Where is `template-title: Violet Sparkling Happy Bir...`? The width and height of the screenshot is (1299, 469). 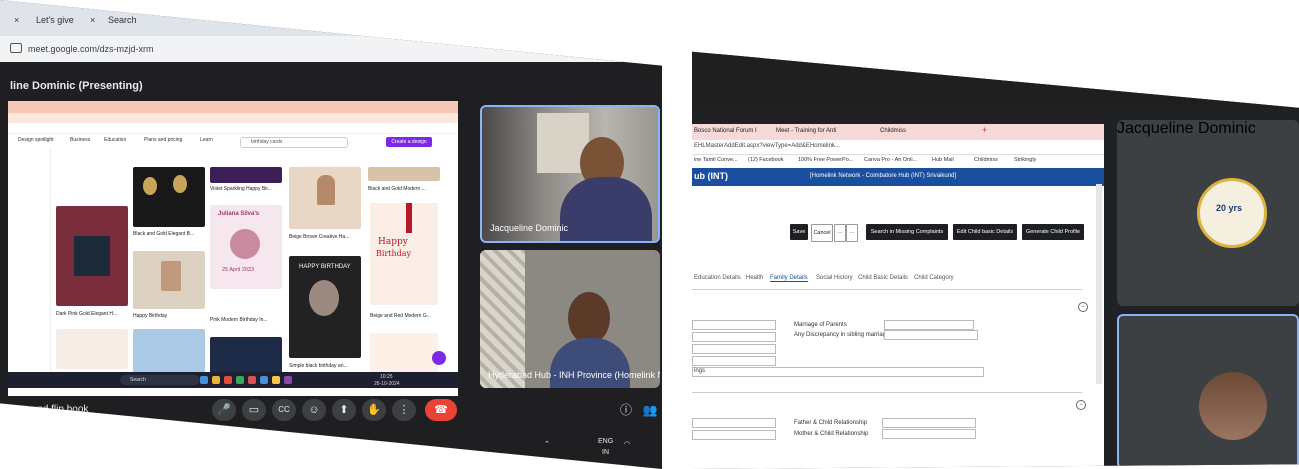
template-title: Violet Sparkling Happy Bir... is located at coordinates (241, 189).